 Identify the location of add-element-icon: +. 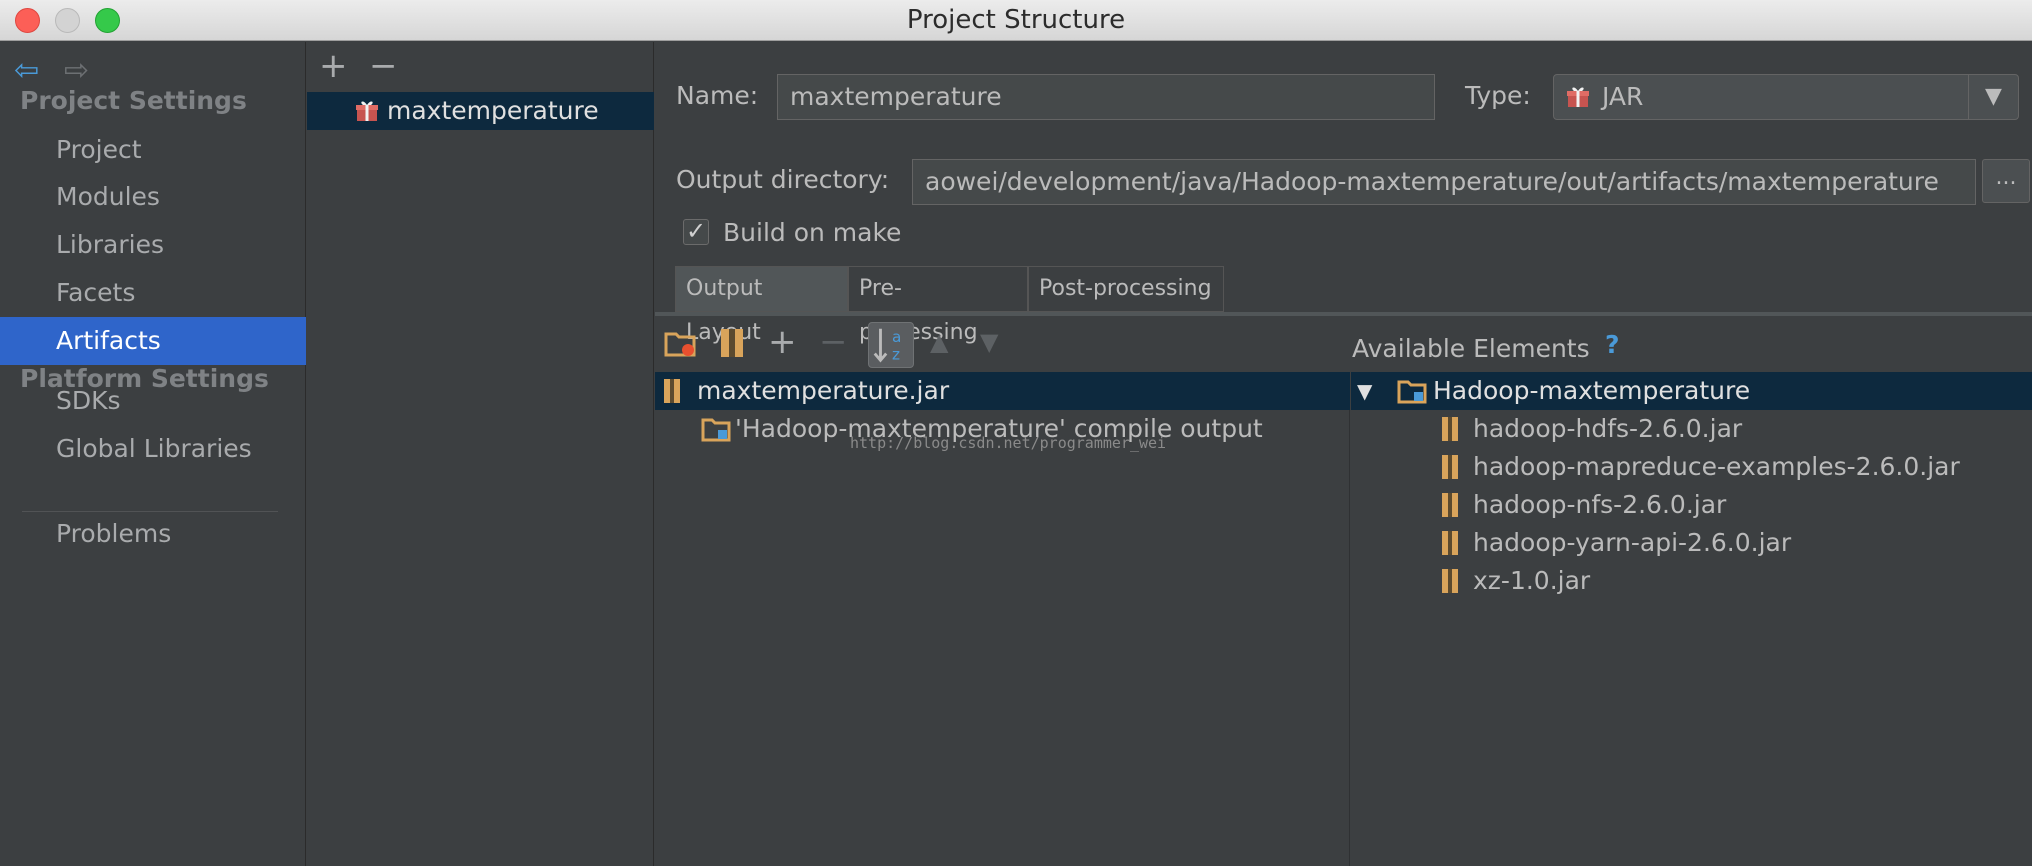
(782, 342).